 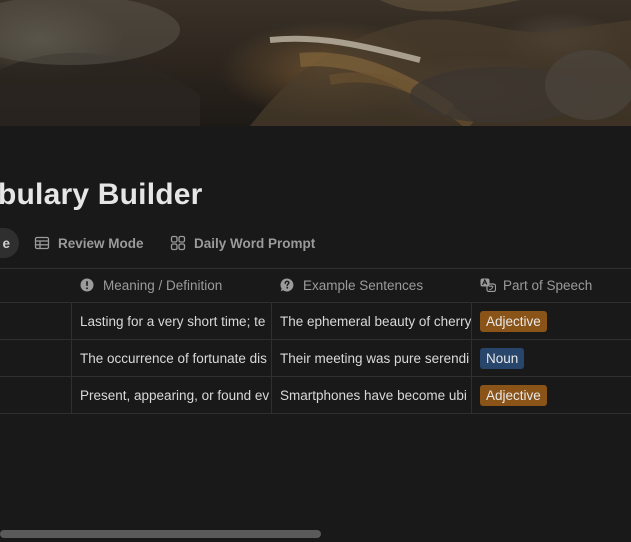 I want to click on translate-icon, so click(x=488, y=285).